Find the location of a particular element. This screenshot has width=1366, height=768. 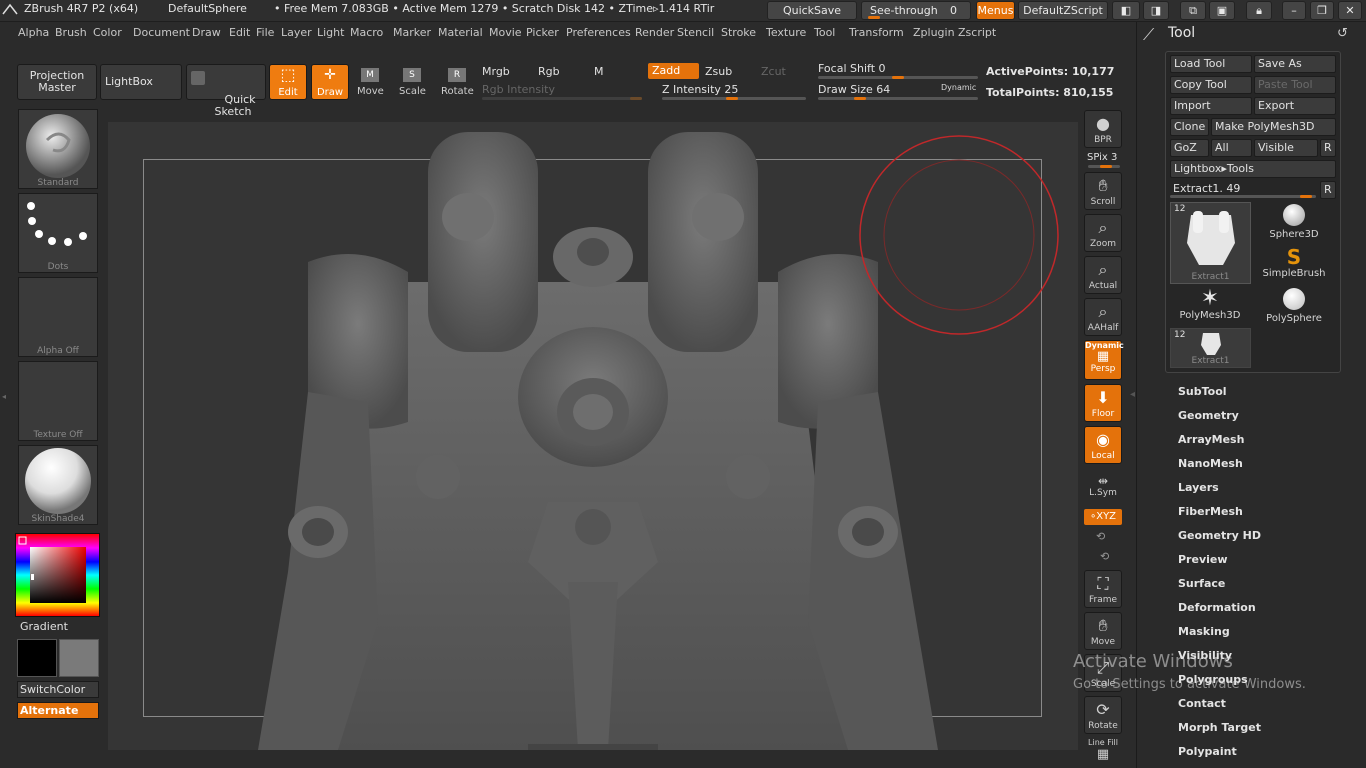

scroll-button: ✋︎ Scroll is located at coordinates (1103, 191).